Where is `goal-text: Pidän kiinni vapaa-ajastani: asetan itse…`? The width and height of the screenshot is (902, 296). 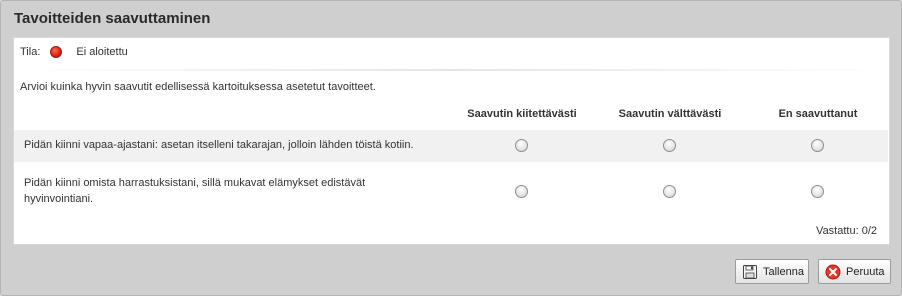
goal-text: Pidän kiinni vapaa-ajastani: asetan itse… is located at coordinates (219, 145).